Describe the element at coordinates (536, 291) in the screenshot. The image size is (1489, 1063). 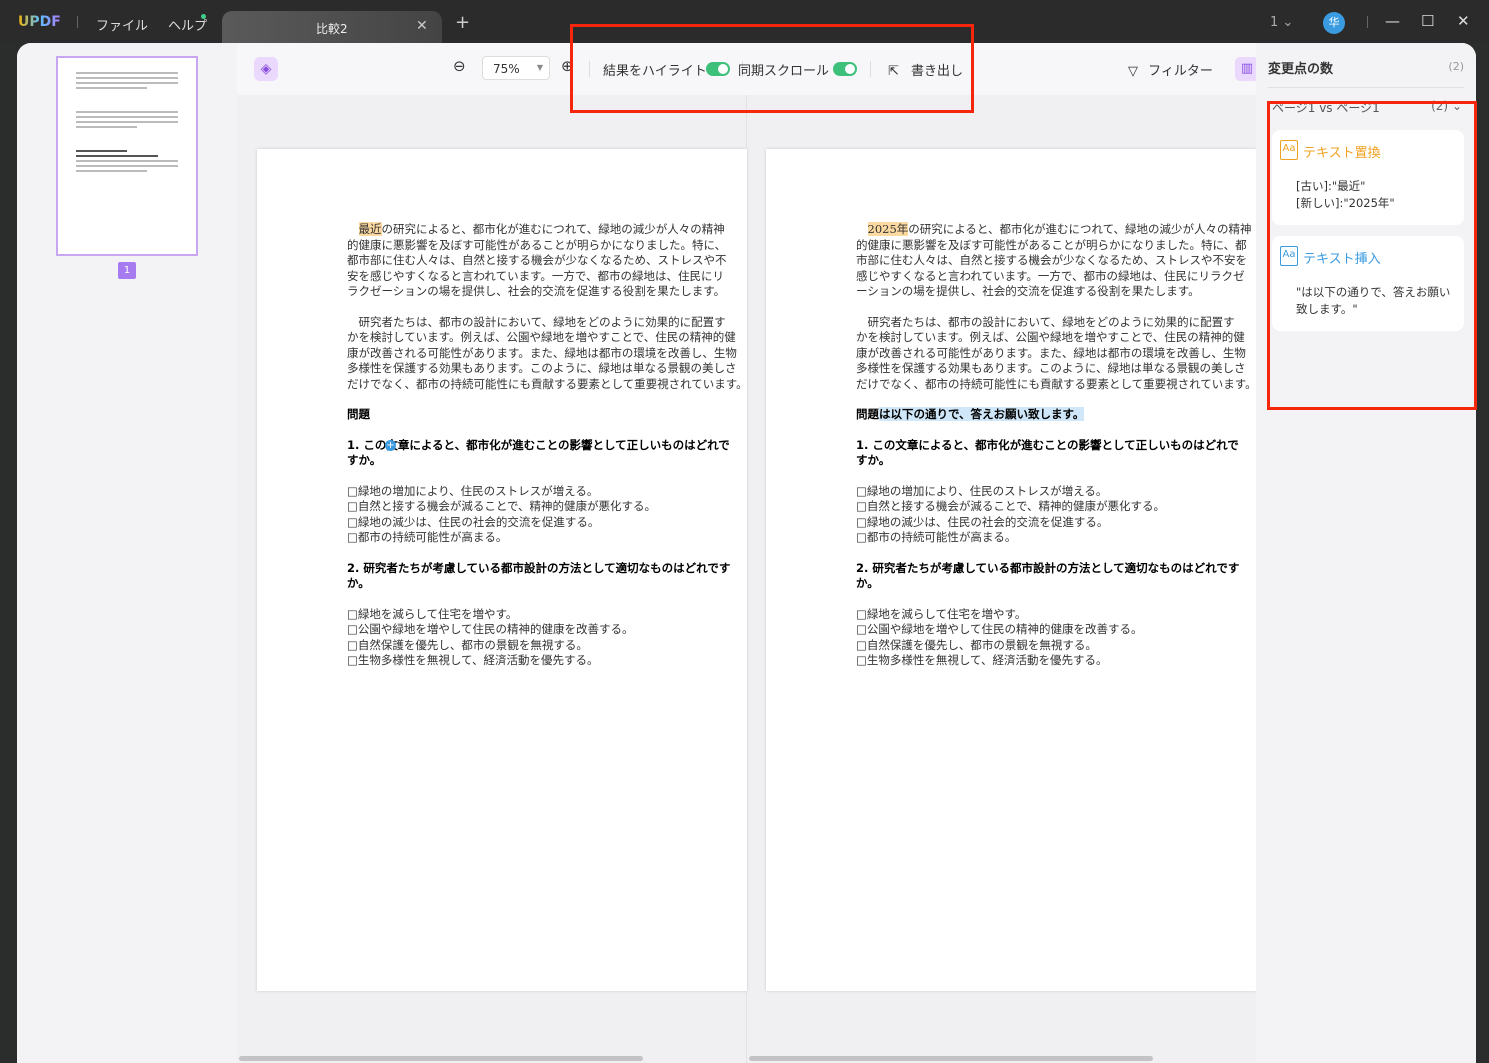
I see `text-line: ラクゼーションの場を提供し、社会的交流を促進する役割を果たします。` at that location.